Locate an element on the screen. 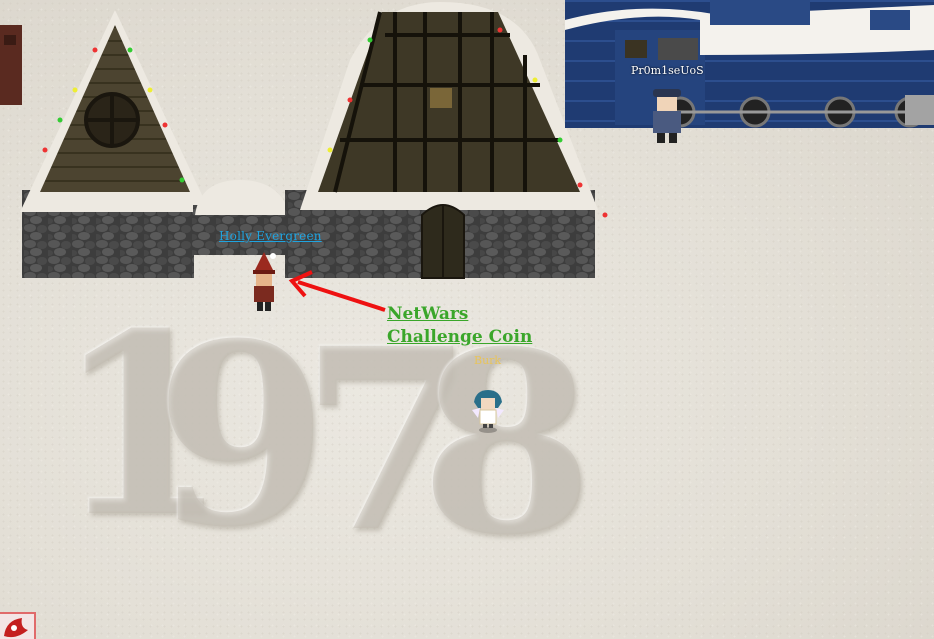  hud-corner is located at coordinates (18, 625).